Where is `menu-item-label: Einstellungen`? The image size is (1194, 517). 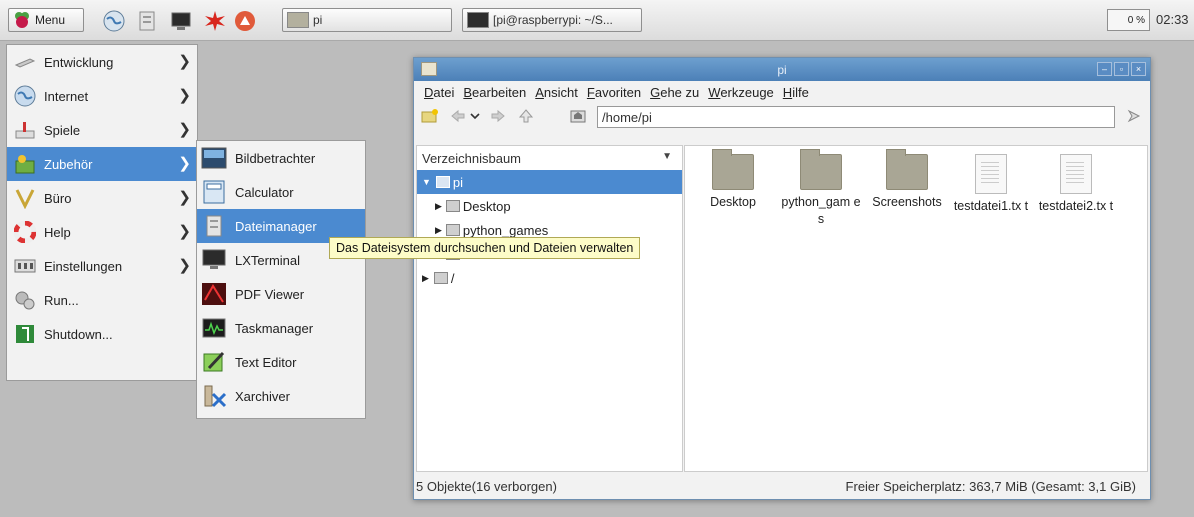
menu-item-label: Einstellungen is located at coordinates (83, 266).